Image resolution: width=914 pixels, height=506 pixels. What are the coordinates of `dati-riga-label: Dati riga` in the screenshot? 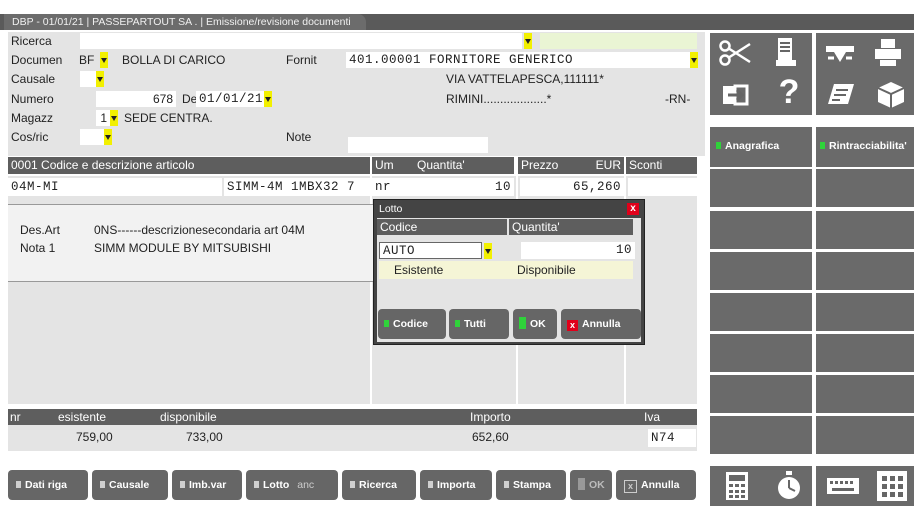 It's located at (46, 485).